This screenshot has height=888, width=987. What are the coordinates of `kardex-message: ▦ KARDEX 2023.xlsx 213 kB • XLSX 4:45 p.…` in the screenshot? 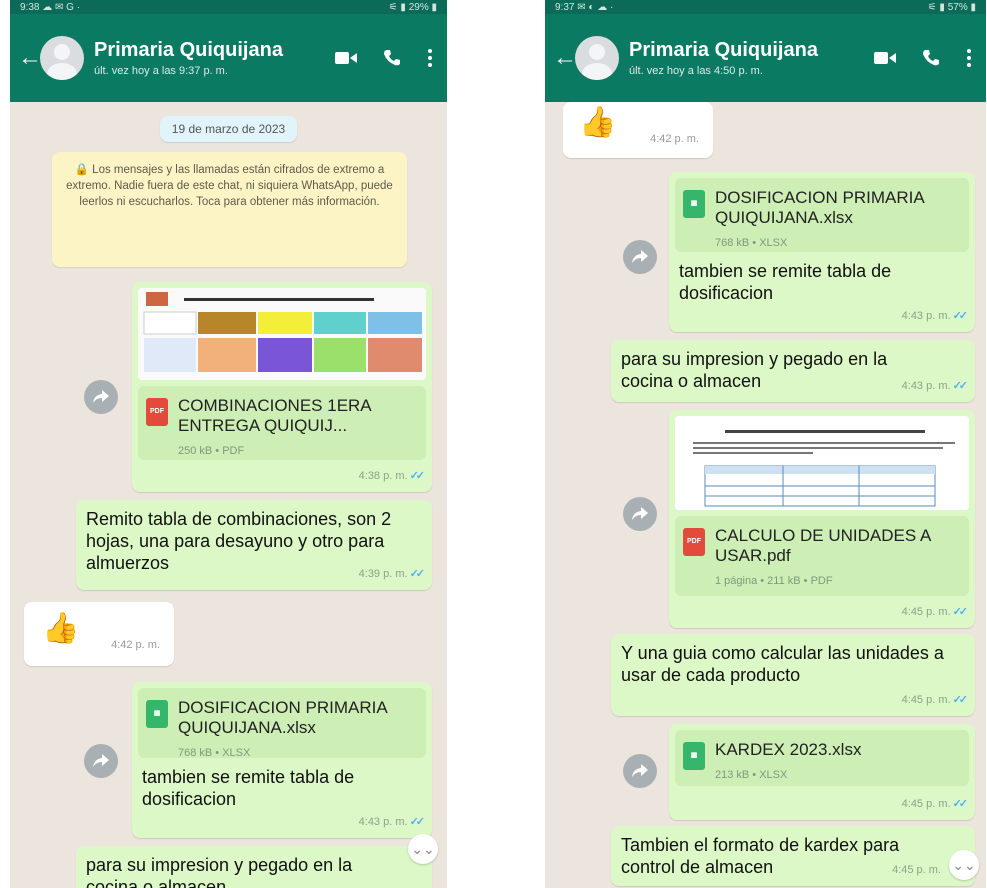 It's located at (822, 772).